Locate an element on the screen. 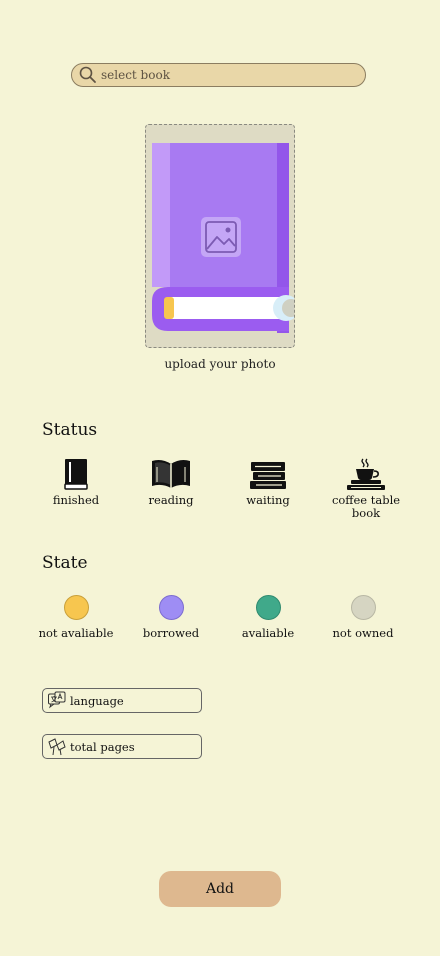 This screenshot has height=956, width=440. language-field: language is located at coordinates (122, 700).